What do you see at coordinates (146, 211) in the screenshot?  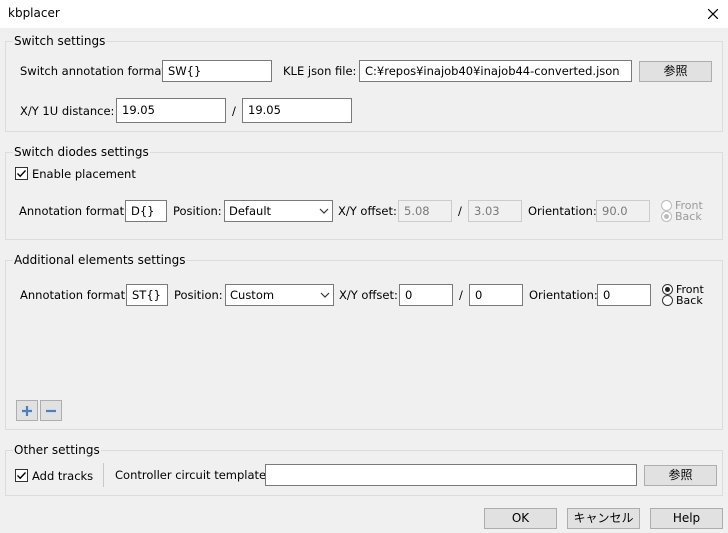 I see `diode-annotation-input: D{}` at bounding box center [146, 211].